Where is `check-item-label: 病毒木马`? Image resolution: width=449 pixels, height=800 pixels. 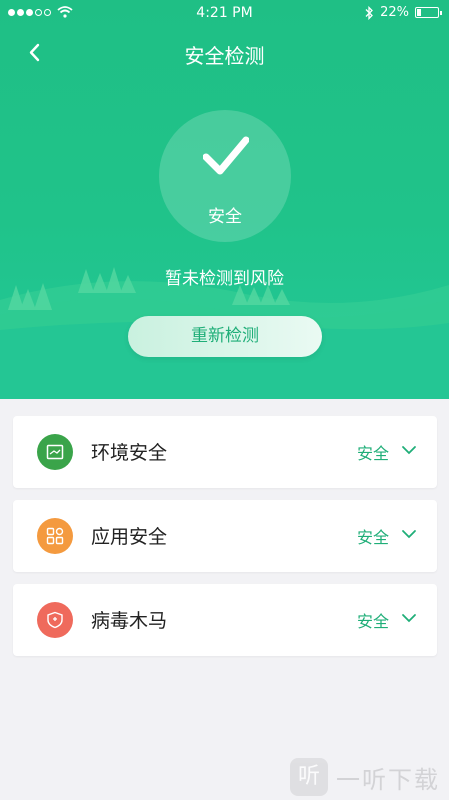 check-item-label: 病毒木马 is located at coordinates (129, 621).